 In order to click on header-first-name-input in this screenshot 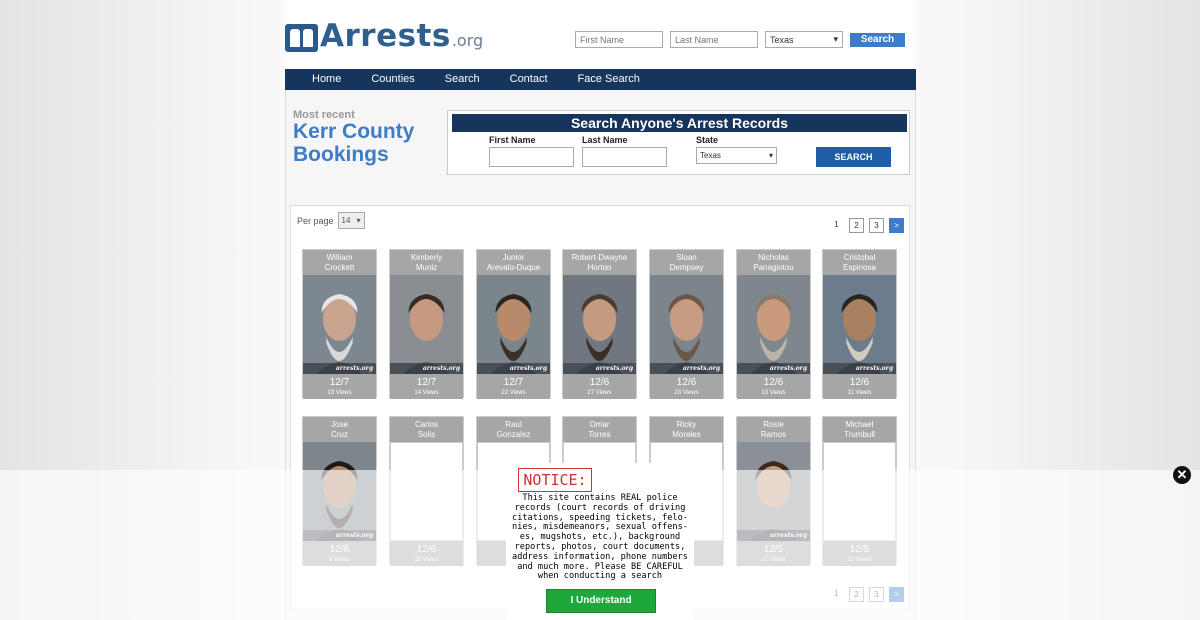, I will do `click(619, 39)`.